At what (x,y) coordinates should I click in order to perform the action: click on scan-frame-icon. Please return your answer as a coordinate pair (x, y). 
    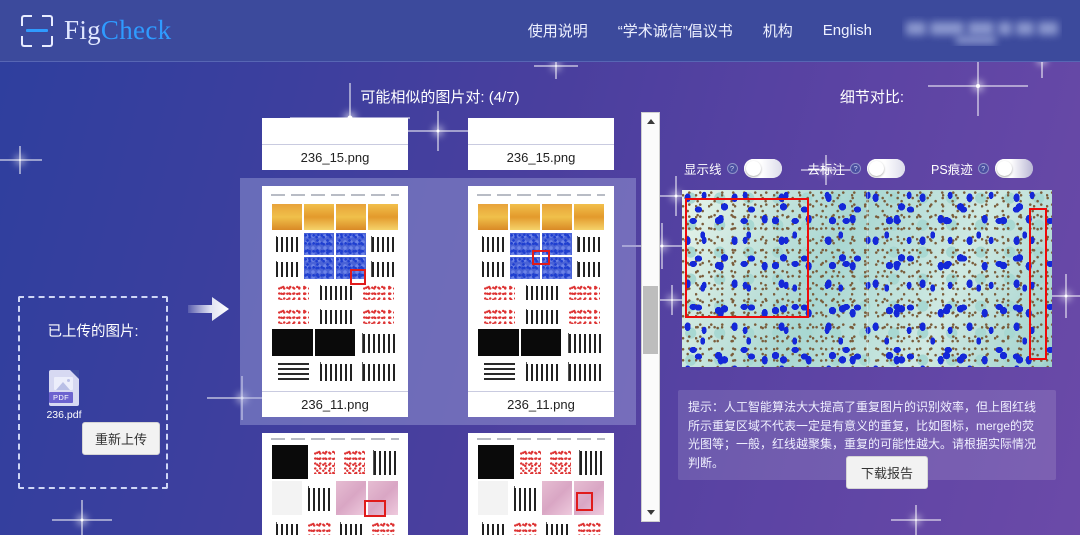
    Looking at the image, I should click on (37, 31).